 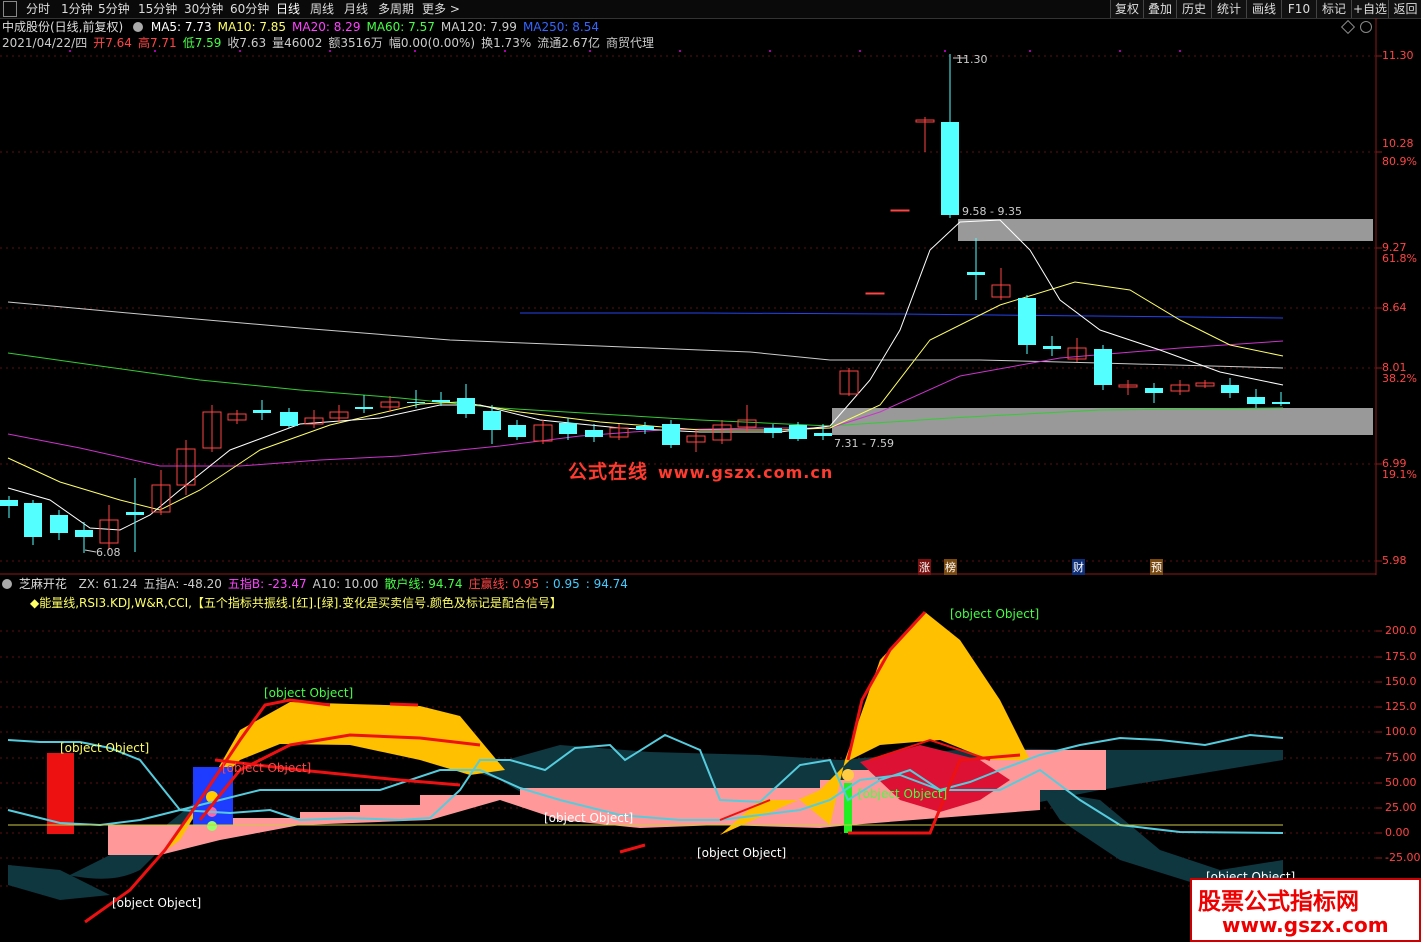 What do you see at coordinates (1397, 832) in the screenshot?
I see `ind-axis-label-8: 0.00` at bounding box center [1397, 832].